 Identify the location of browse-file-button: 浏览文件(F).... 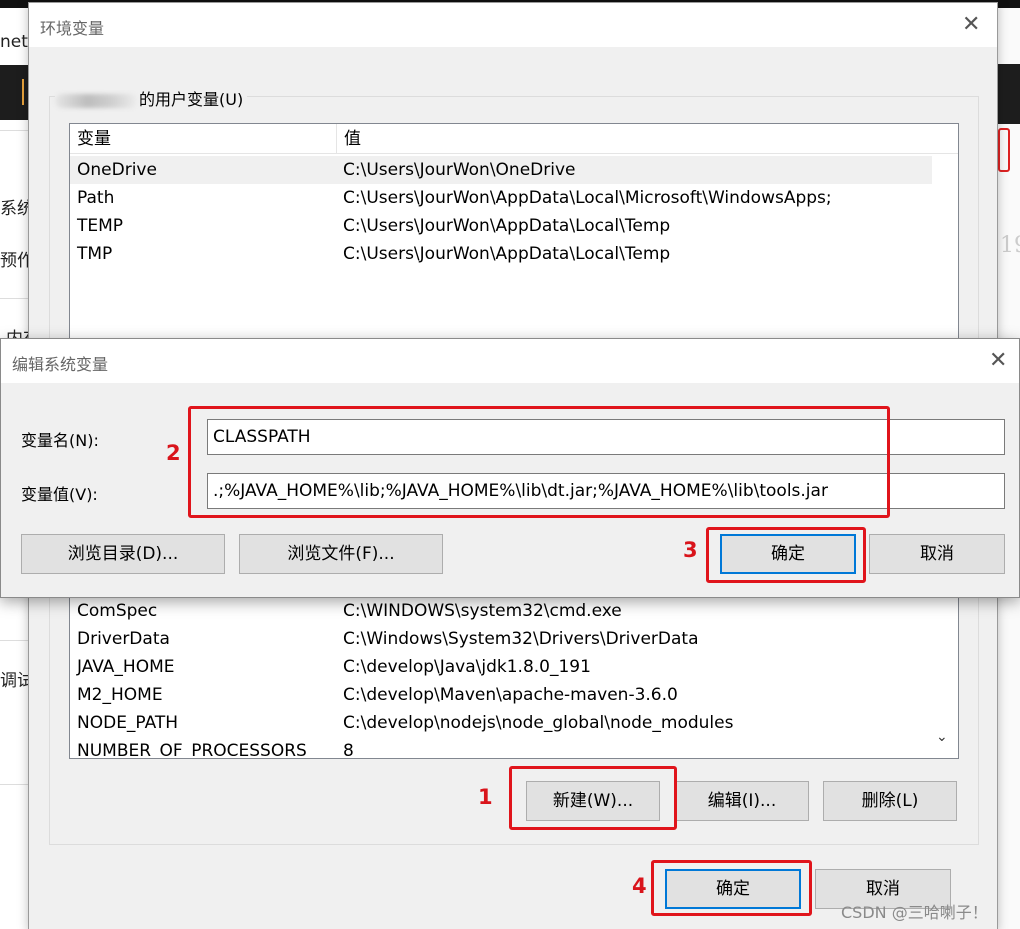
(341, 554).